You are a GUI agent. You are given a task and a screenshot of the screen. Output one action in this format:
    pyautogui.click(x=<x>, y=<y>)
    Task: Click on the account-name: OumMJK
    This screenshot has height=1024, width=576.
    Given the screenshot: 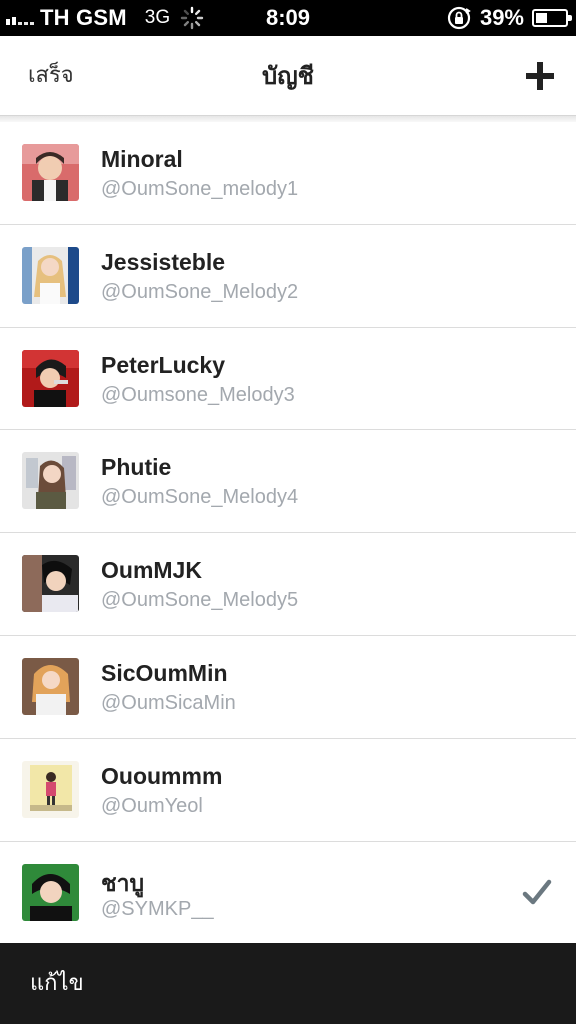 What is the action you would take?
    pyautogui.click(x=151, y=570)
    